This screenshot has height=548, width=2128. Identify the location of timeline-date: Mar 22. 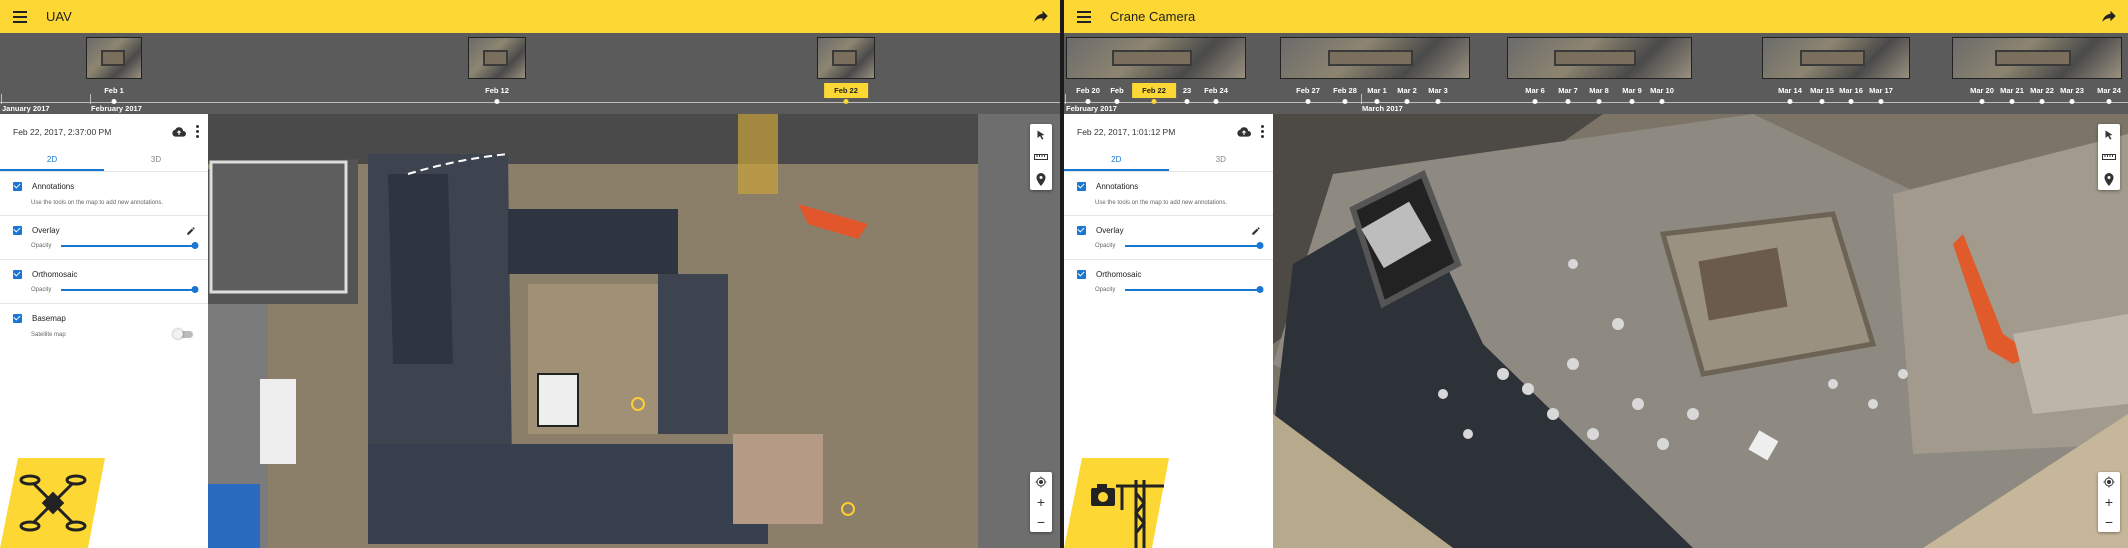
(2042, 90).